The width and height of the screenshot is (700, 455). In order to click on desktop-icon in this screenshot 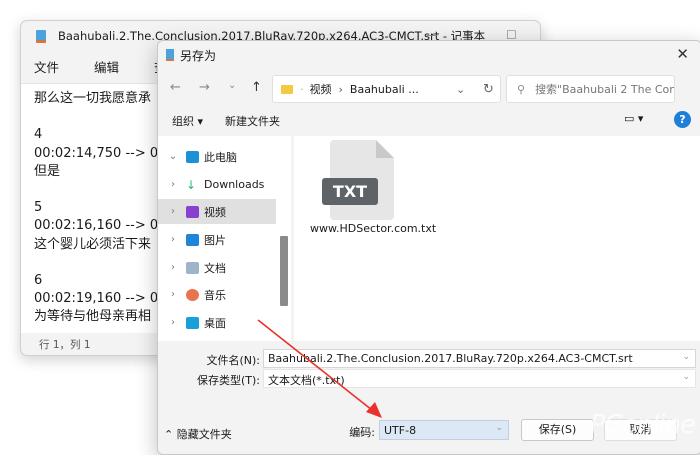, I will do `click(192, 322)`.